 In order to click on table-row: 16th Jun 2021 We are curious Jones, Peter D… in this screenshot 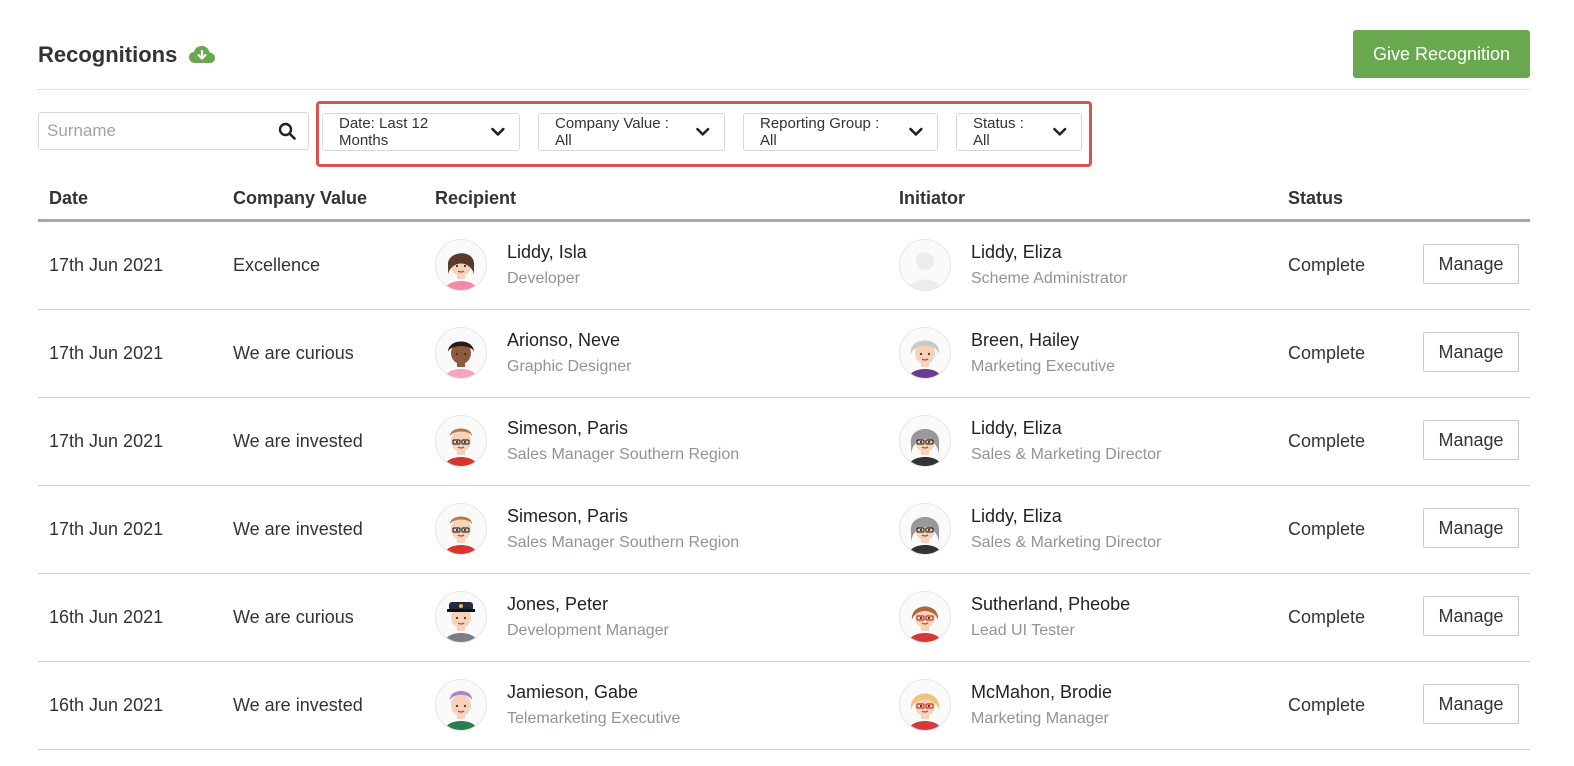, I will do `click(784, 618)`.